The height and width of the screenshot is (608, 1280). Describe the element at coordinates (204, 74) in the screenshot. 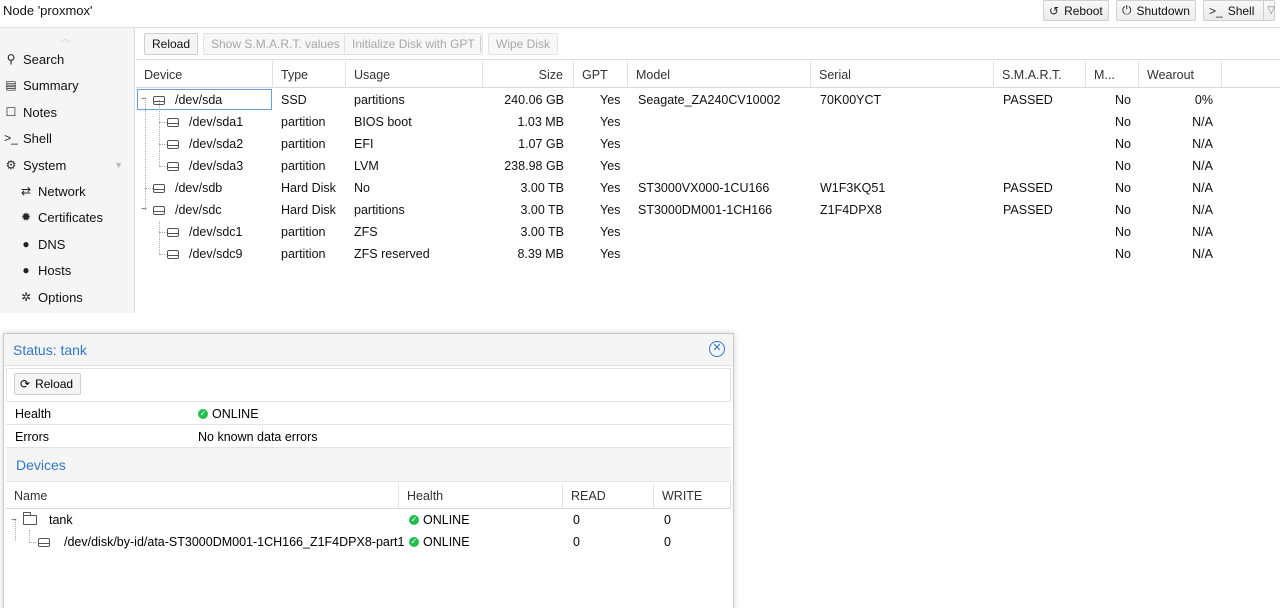

I see `col-device: Device` at that location.